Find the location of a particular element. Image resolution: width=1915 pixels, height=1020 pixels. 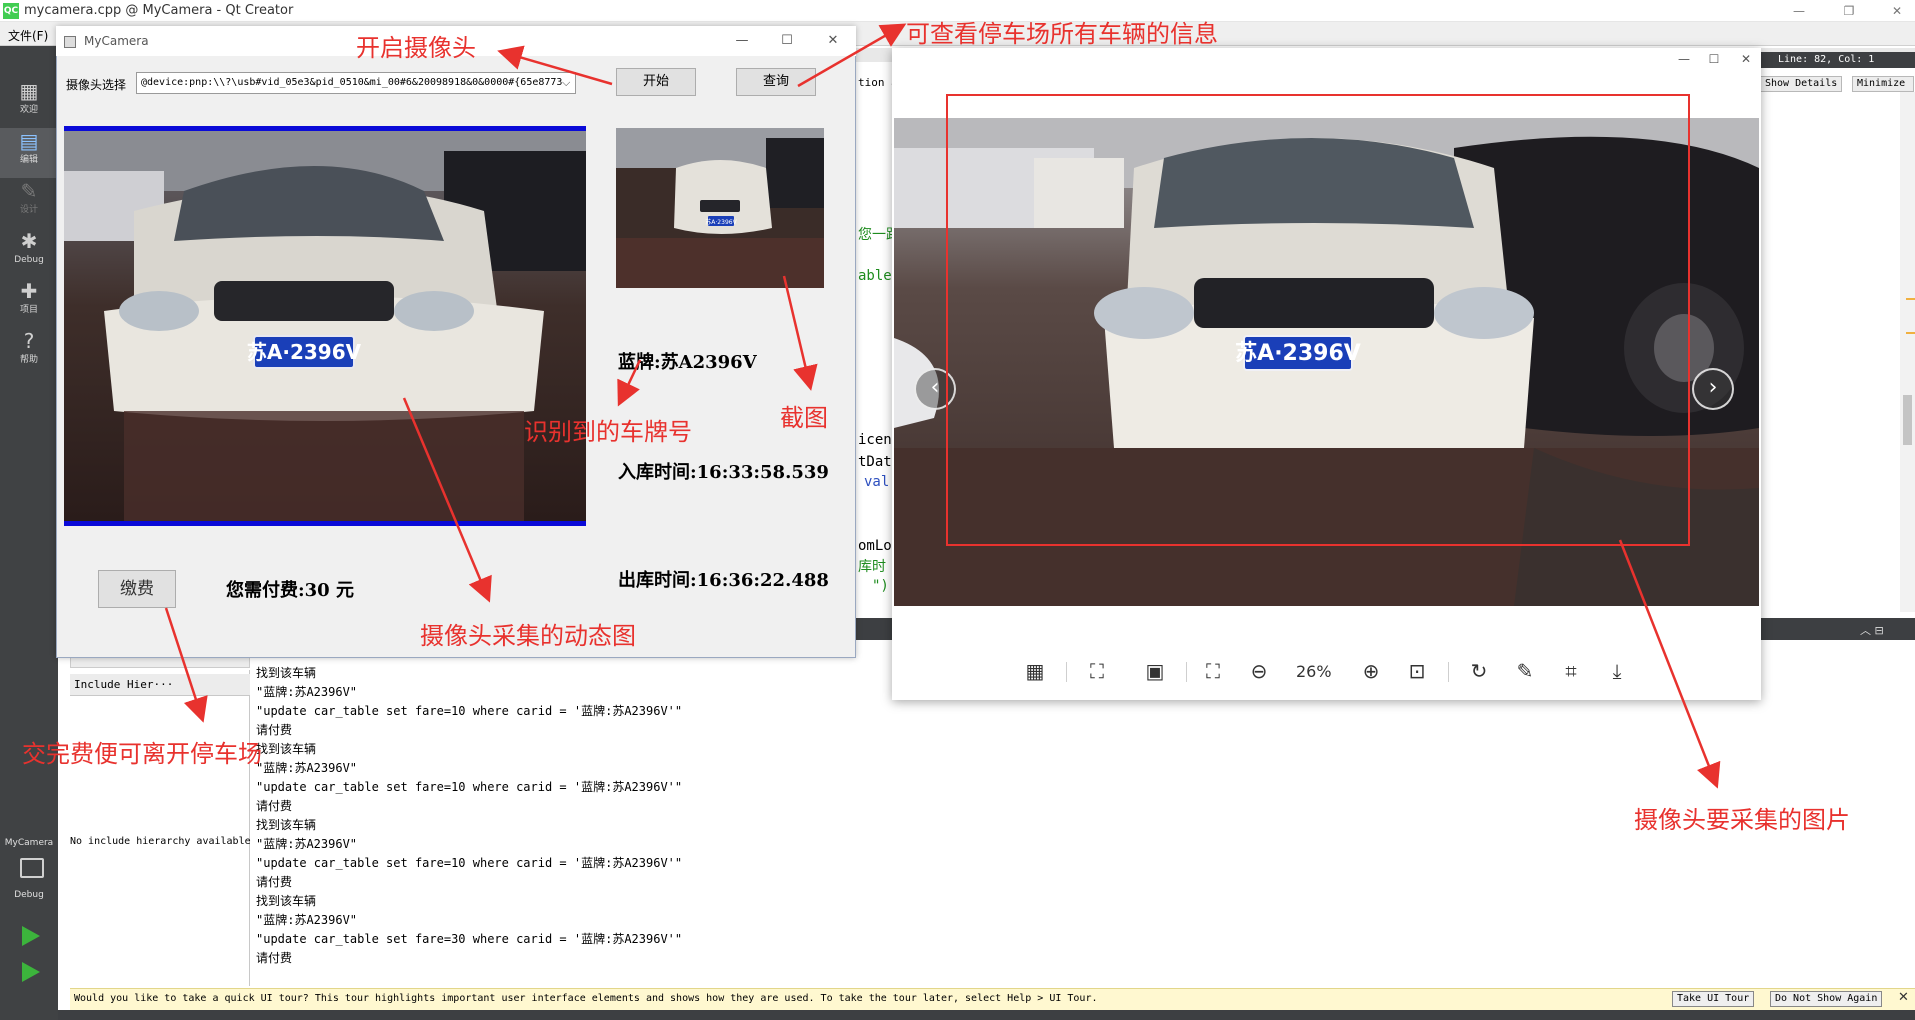

sidebar-item-edit: ▤ 编辑 is located at coordinates (29, 153).